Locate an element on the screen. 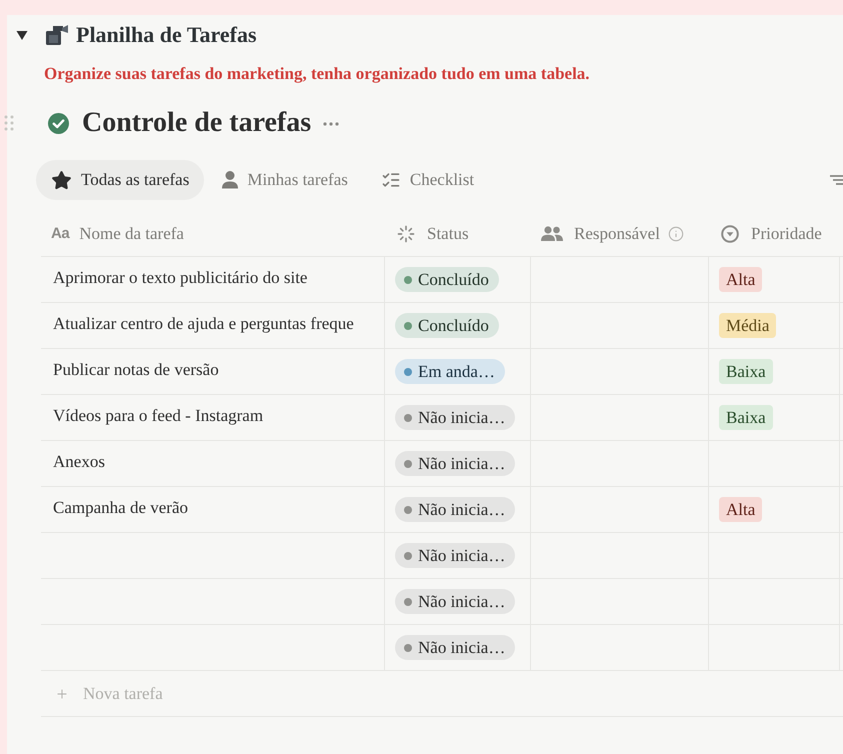 Image resolution: width=843 pixels, height=754 pixels. spinner-icon is located at coordinates (406, 233).